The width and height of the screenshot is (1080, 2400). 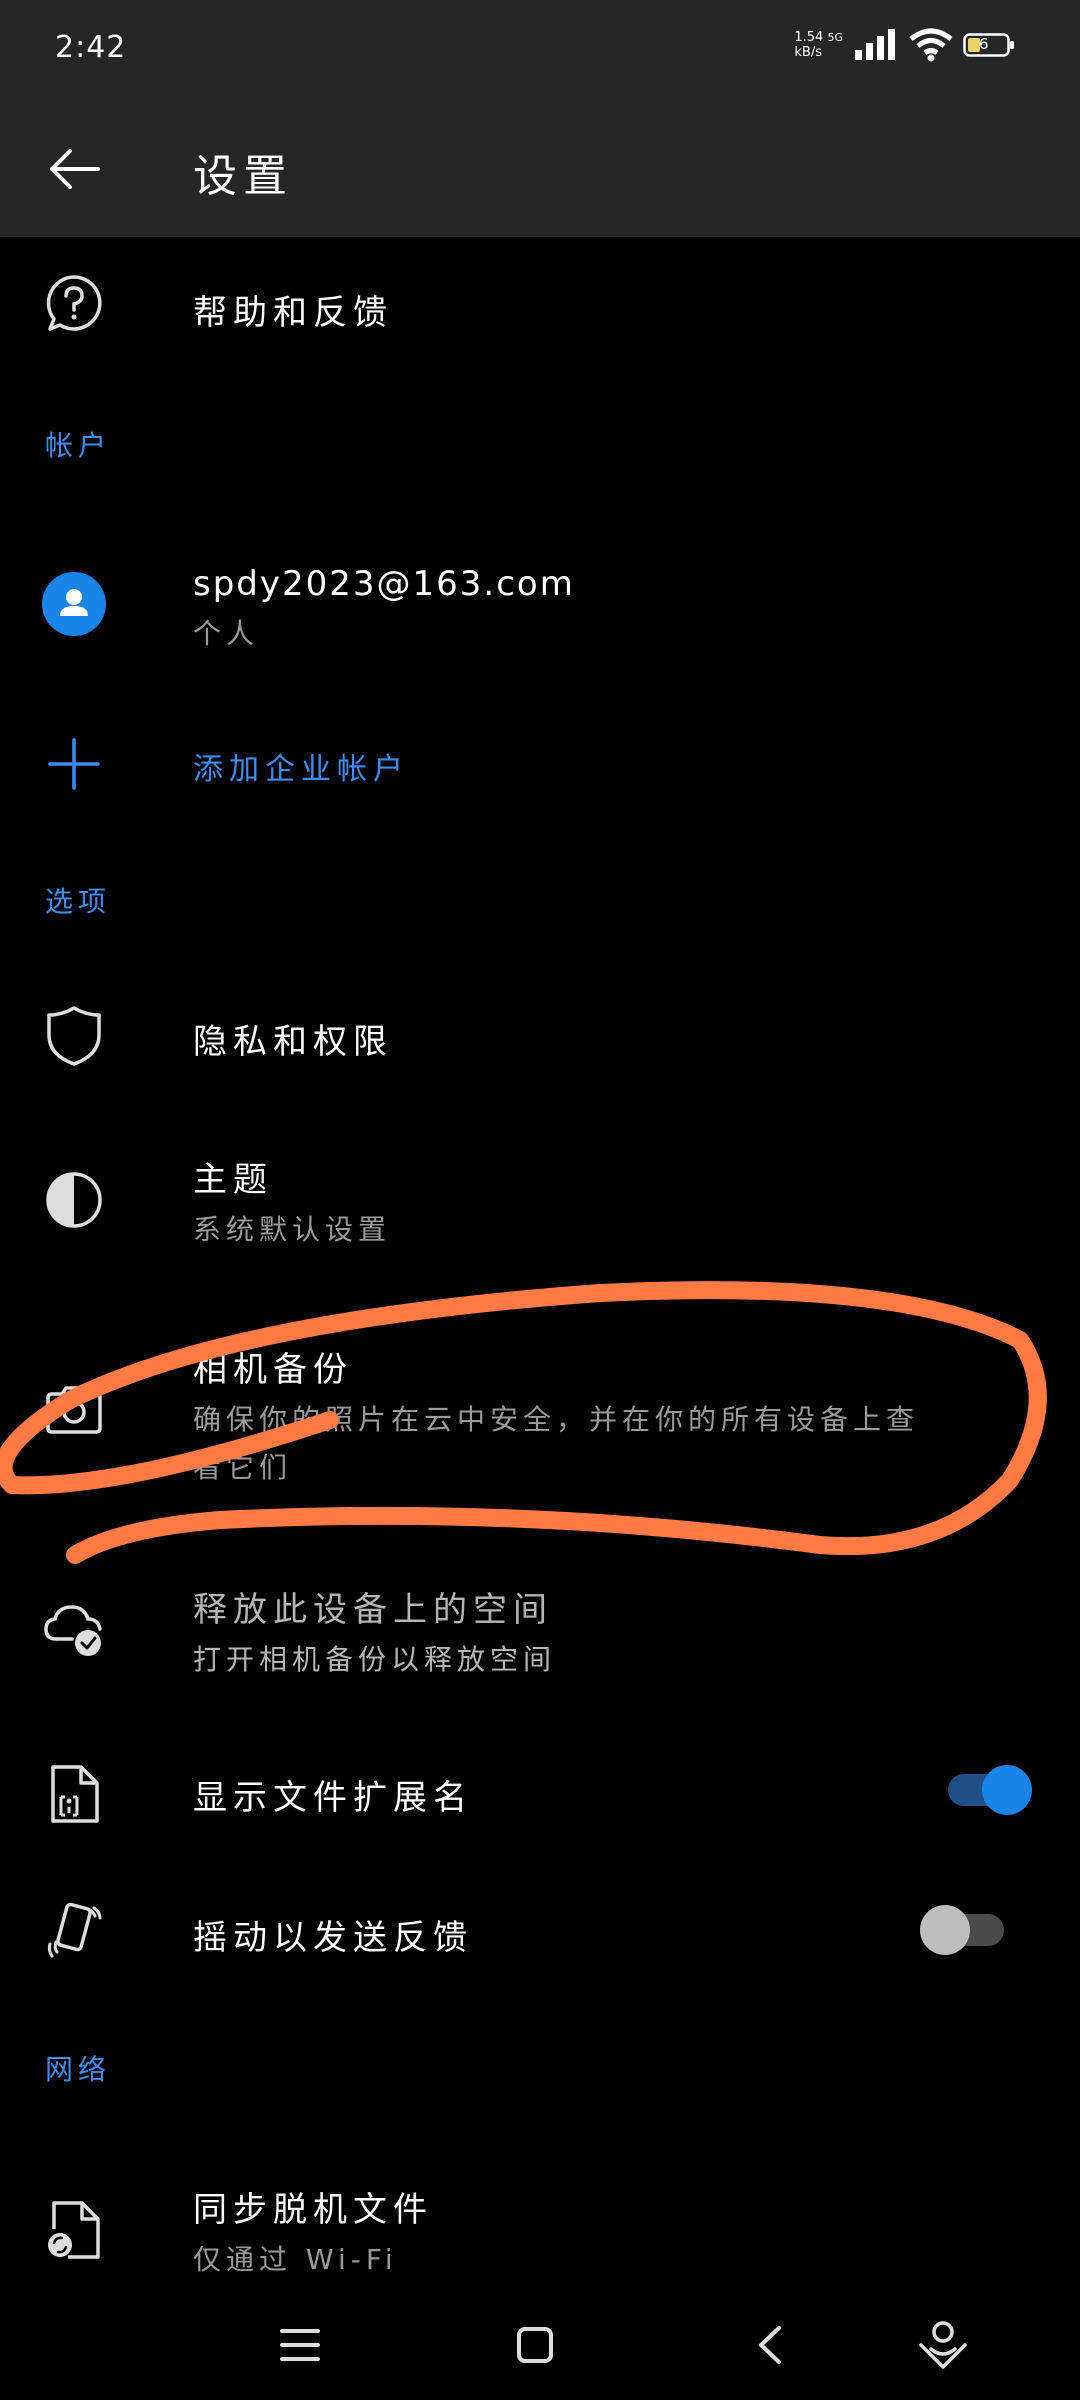 I want to click on theme-icon, so click(x=74, y=1200).